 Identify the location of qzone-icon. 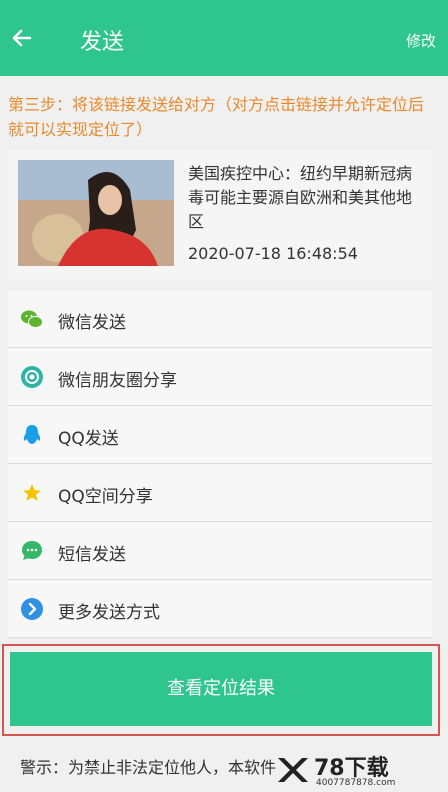
(32, 492).